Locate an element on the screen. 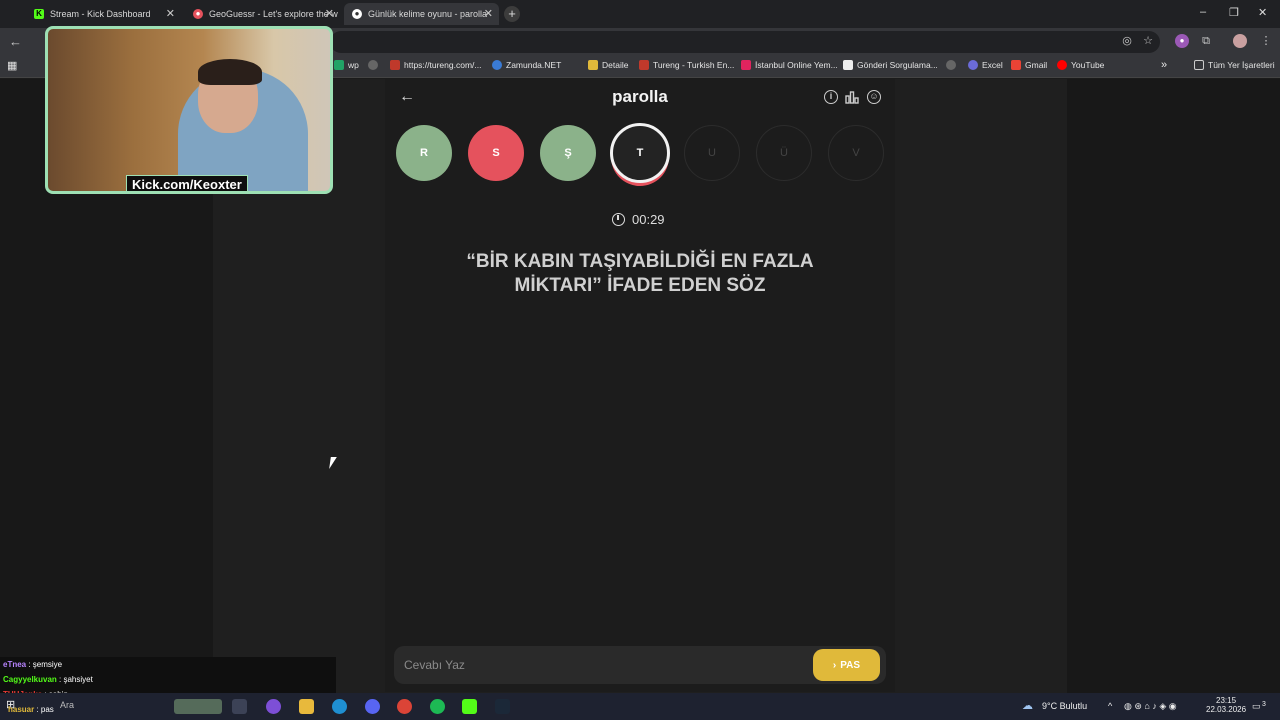  letter-circle-uu: Ü is located at coordinates (784, 153).